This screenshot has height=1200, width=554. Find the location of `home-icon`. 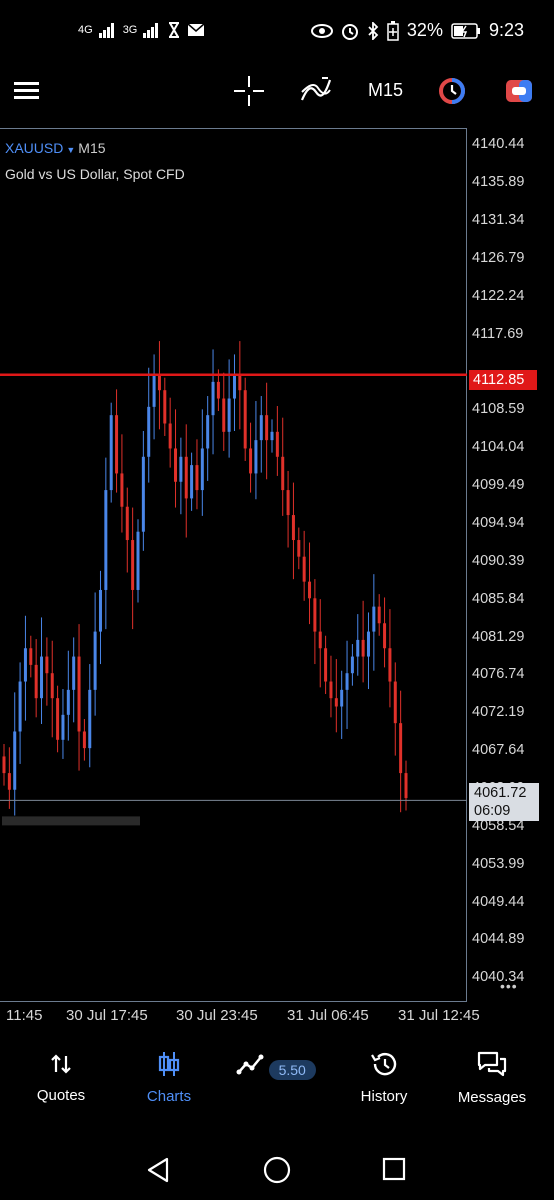

home-icon is located at coordinates (277, 1170).